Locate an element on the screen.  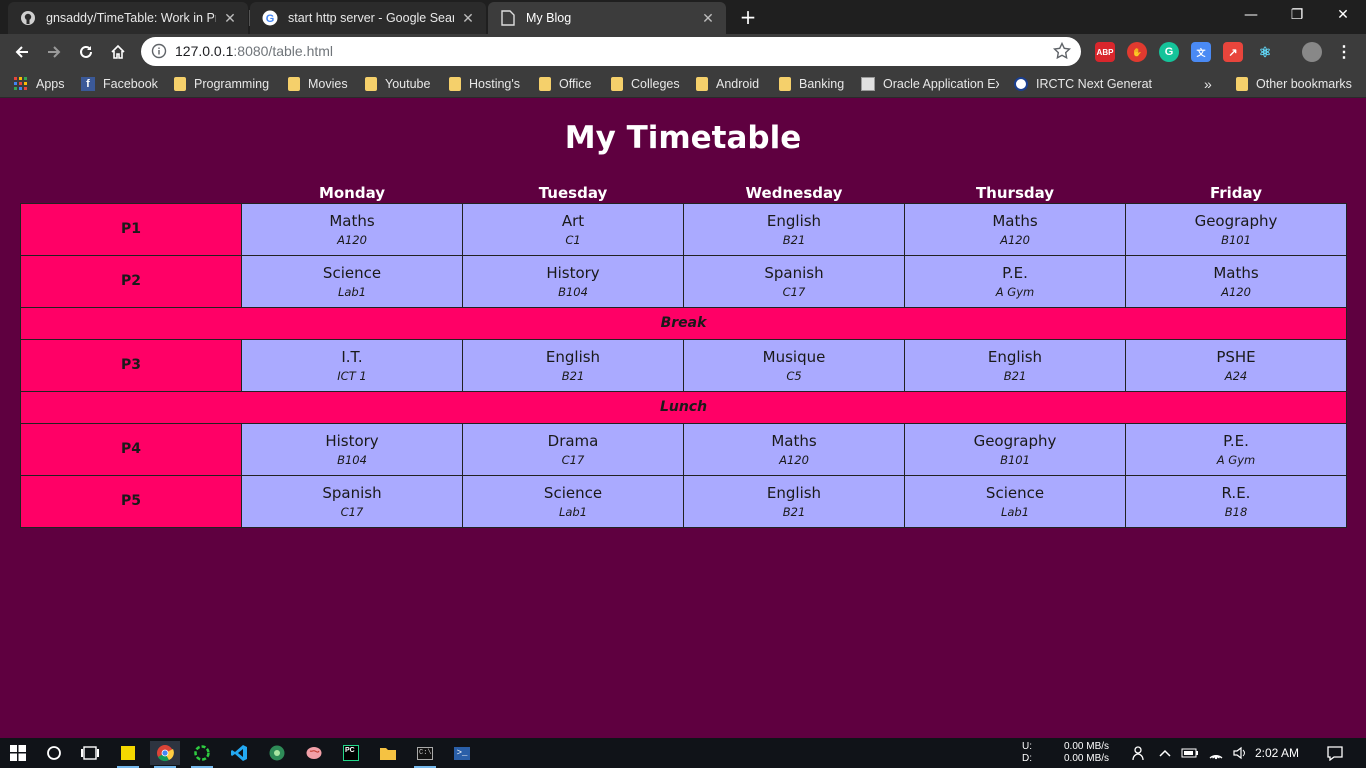
menu-icon: ⋮ is located at coordinates (1344, 52).